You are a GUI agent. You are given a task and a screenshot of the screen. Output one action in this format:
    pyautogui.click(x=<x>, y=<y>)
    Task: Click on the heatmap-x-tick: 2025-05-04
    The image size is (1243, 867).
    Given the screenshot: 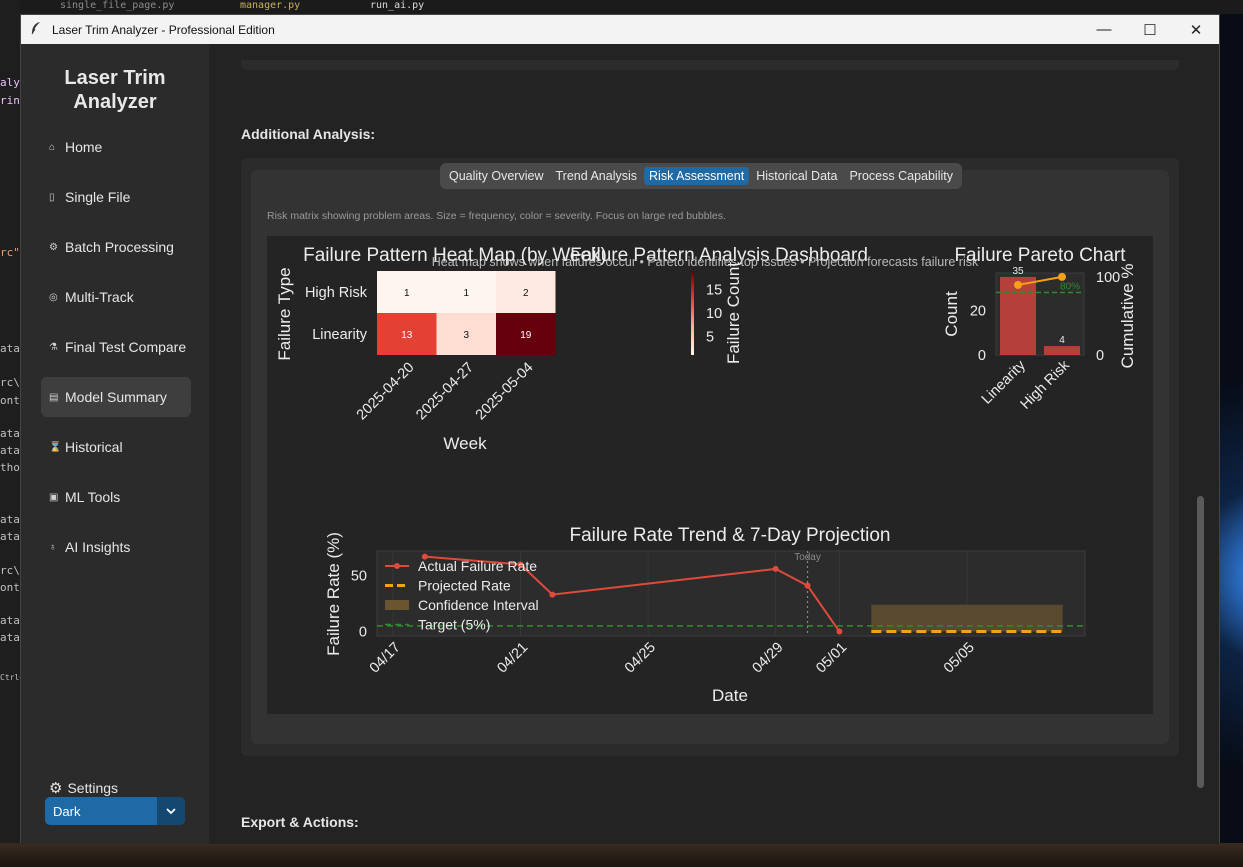 What is the action you would take?
    pyautogui.click(x=505, y=392)
    